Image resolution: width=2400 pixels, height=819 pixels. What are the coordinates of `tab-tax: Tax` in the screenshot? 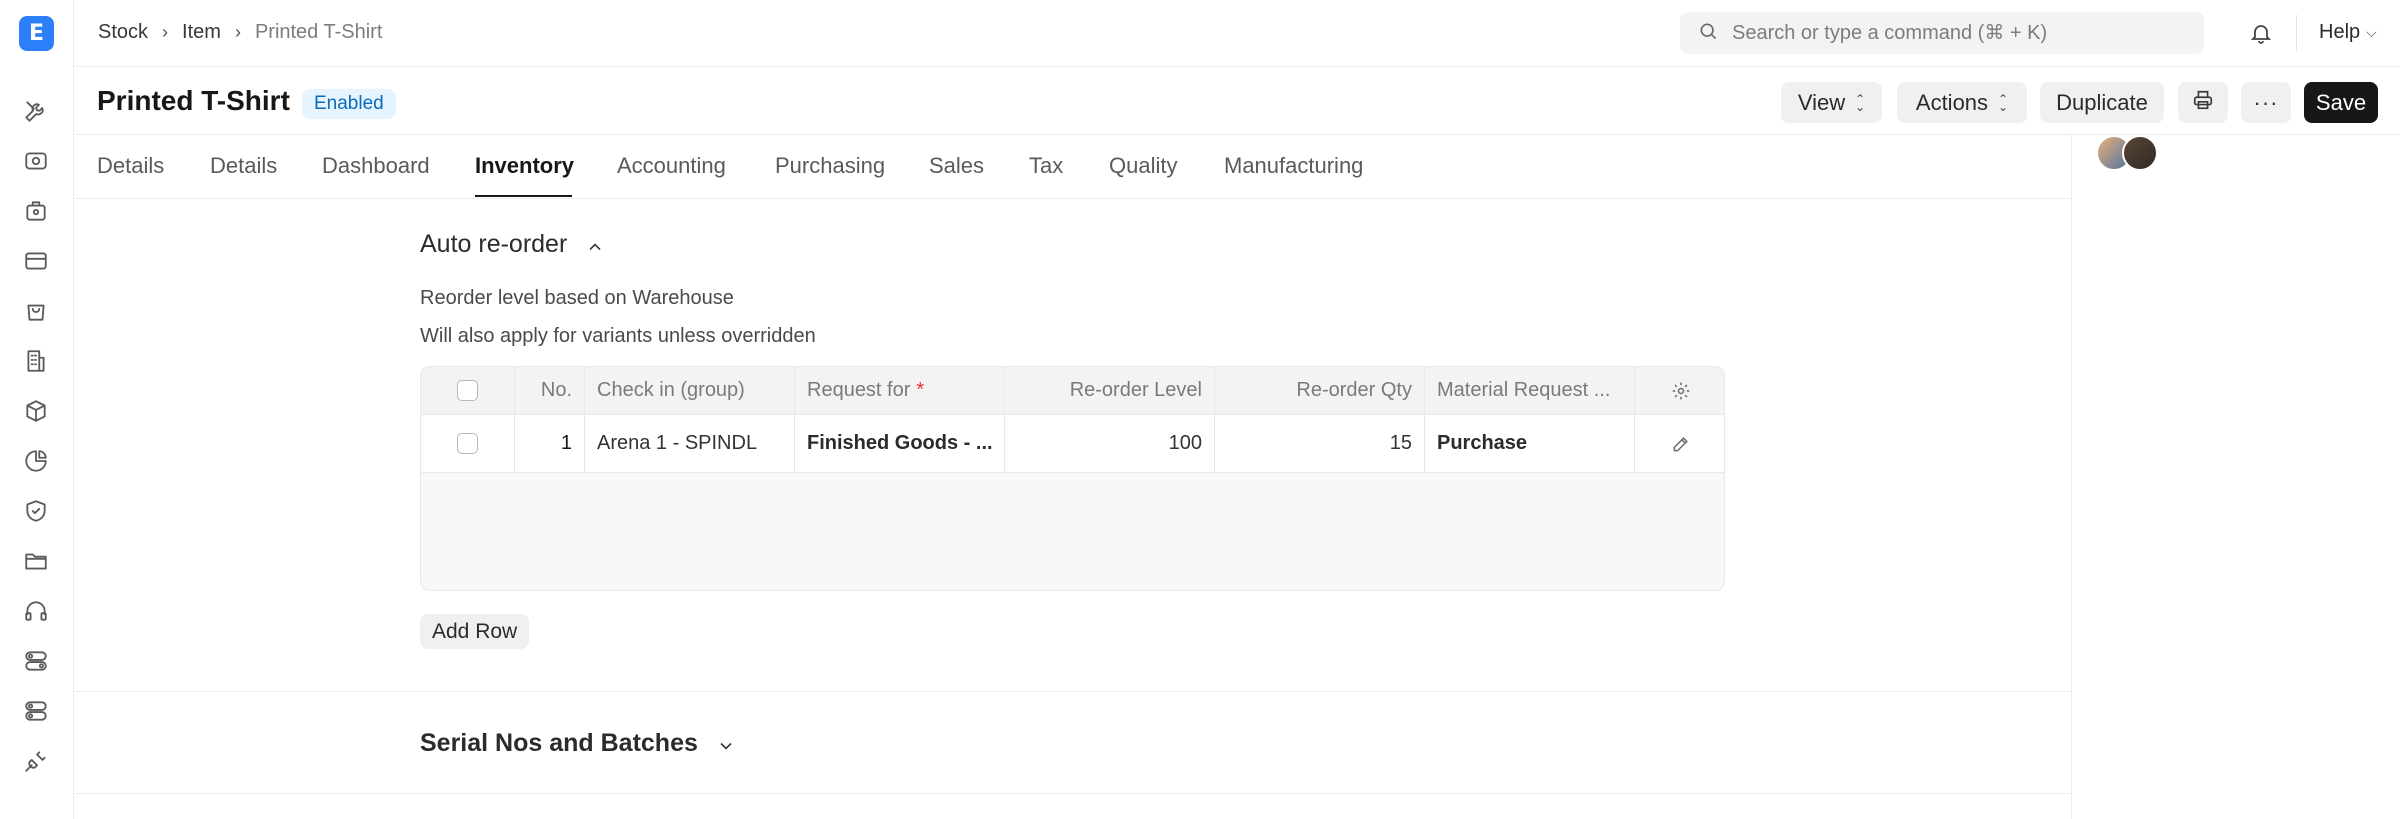 It's located at (1046, 166).